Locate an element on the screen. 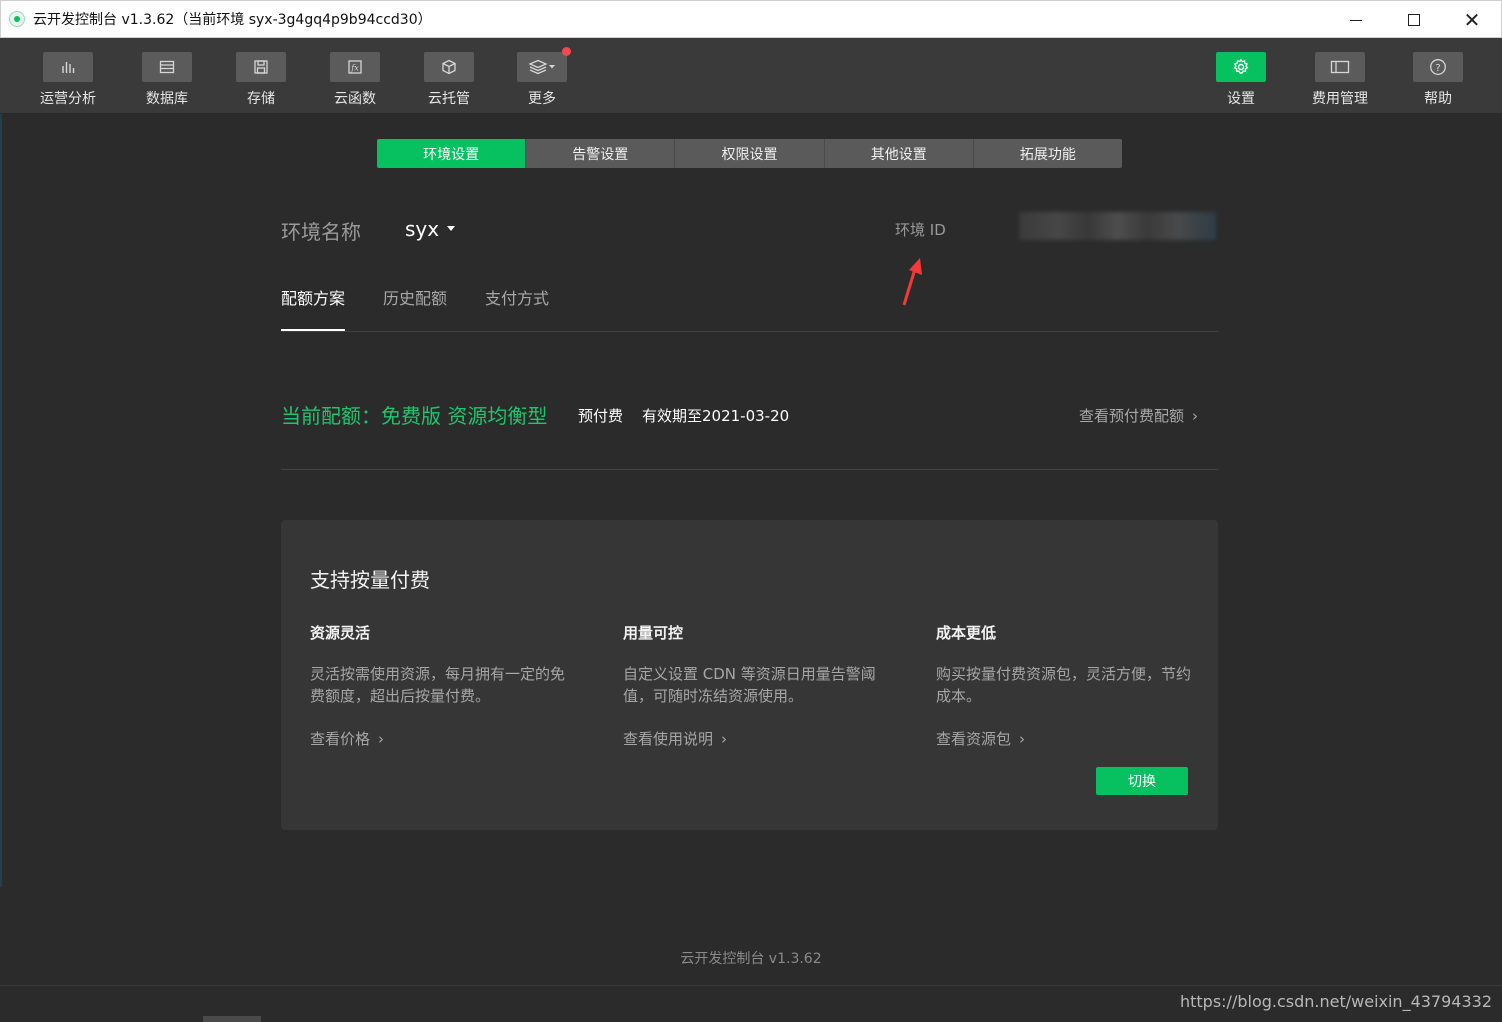 Image resolution: width=1502 pixels, height=1022 pixels. toolbar-label: 运营分析 is located at coordinates (68, 99).